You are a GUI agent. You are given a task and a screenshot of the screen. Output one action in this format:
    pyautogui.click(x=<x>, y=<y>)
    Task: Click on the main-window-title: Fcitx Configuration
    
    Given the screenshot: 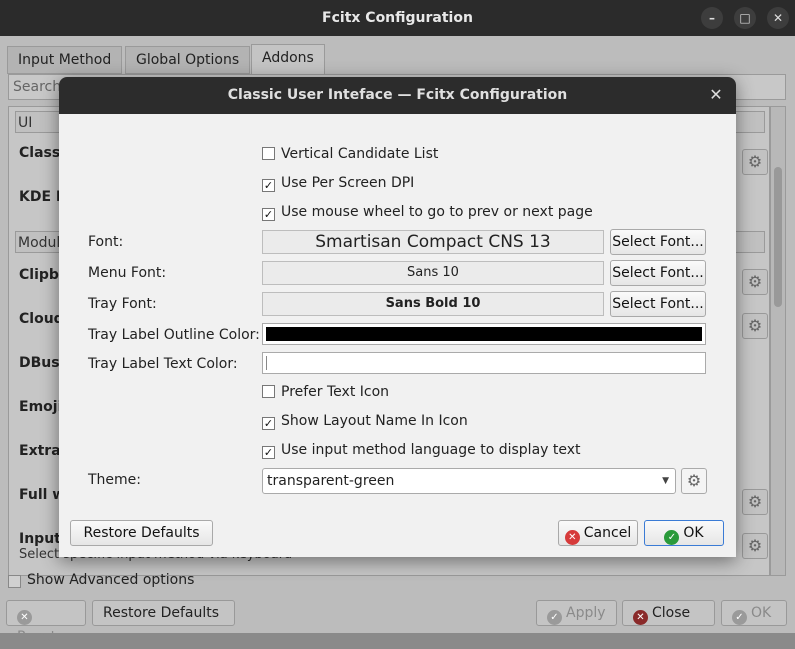 What is the action you would take?
    pyautogui.click(x=397, y=18)
    